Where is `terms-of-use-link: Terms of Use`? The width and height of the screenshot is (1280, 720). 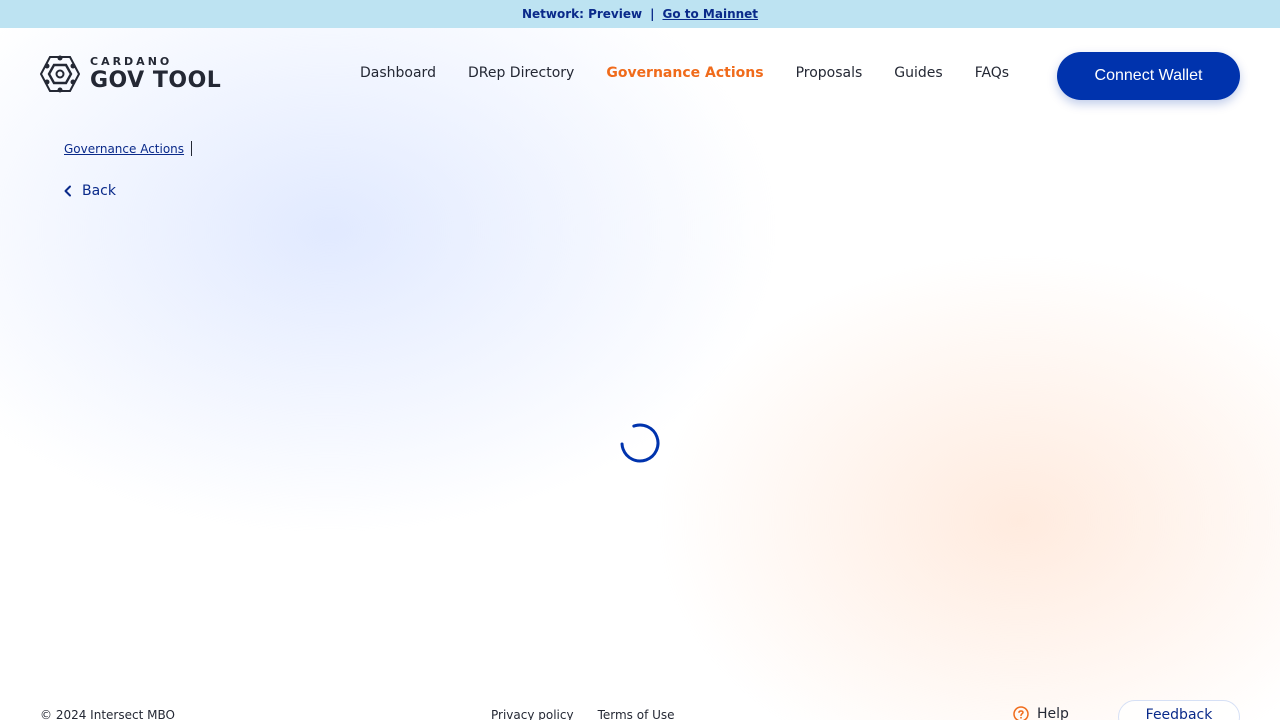
terms-of-use-link: Terms of Use is located at coordinates (636, 714).